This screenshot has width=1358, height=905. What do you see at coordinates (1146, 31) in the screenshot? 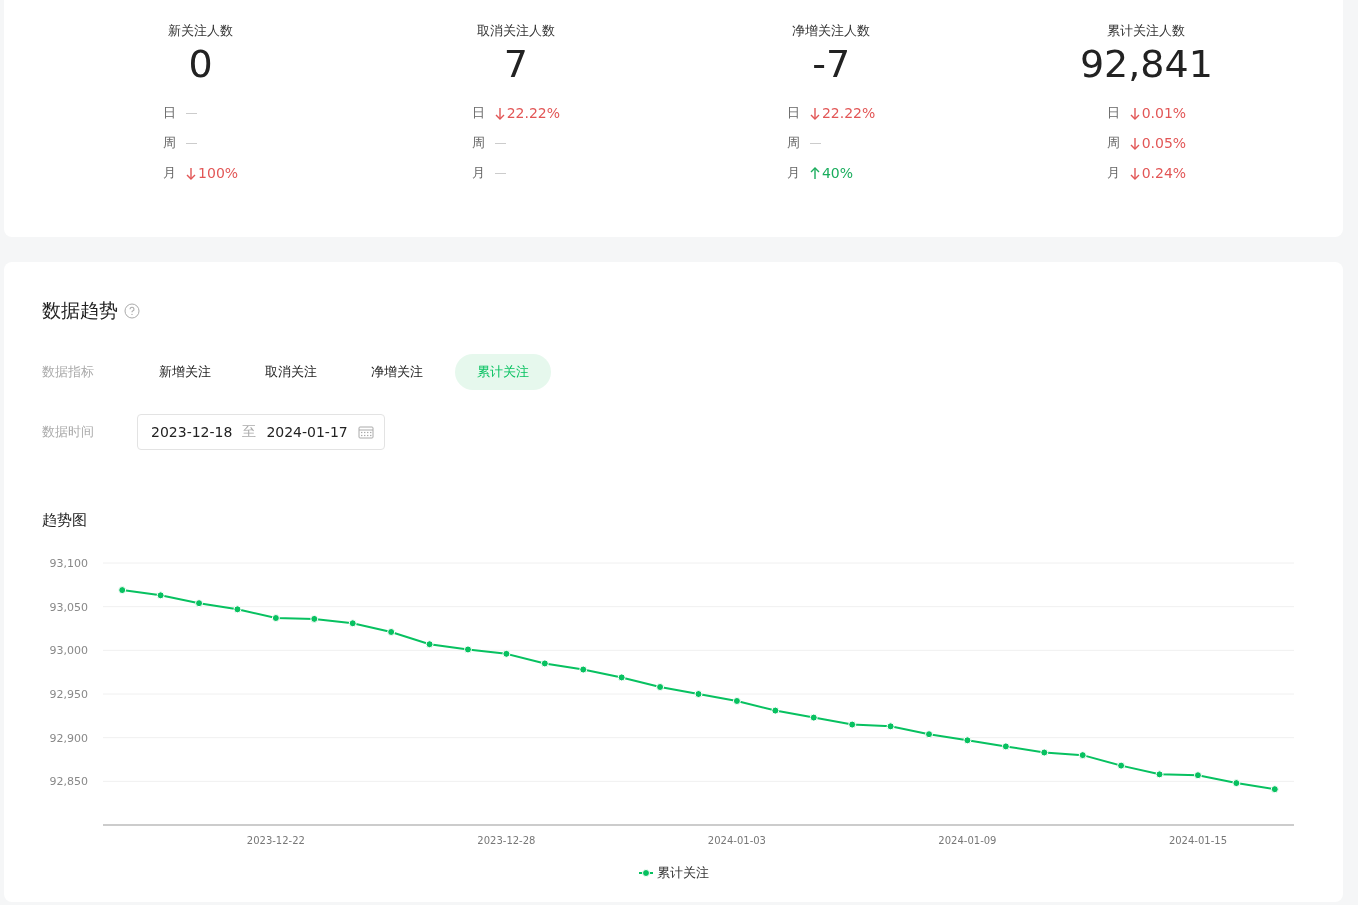
I see `stat-title: 累计关注人数` at bounding box center [1146, 31].